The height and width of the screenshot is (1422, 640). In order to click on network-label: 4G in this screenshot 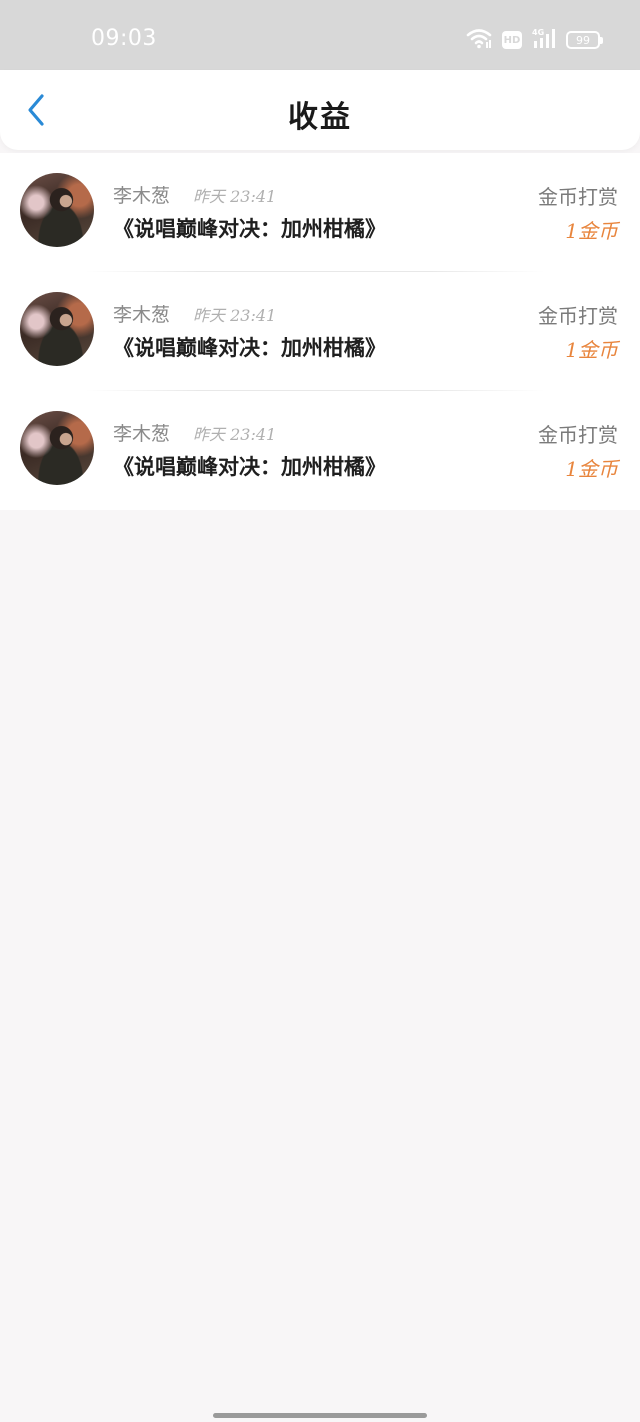, I will do `click(538, 32)`.